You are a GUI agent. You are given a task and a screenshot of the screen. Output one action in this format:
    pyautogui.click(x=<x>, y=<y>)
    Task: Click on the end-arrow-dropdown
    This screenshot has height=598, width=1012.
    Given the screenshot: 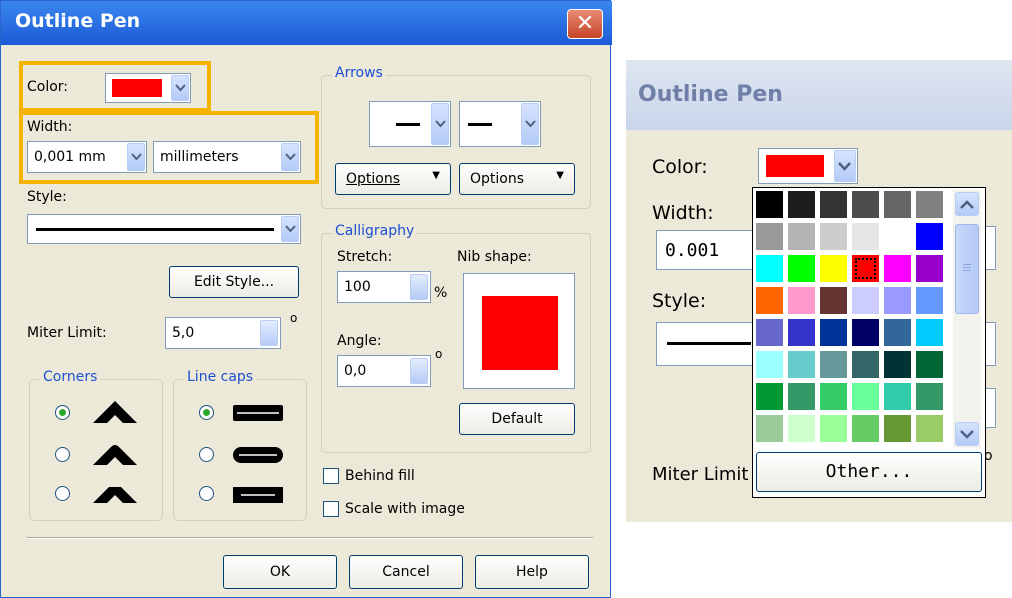 What is the action you would take?
    pyautogui.click(x=530, y=124)
    